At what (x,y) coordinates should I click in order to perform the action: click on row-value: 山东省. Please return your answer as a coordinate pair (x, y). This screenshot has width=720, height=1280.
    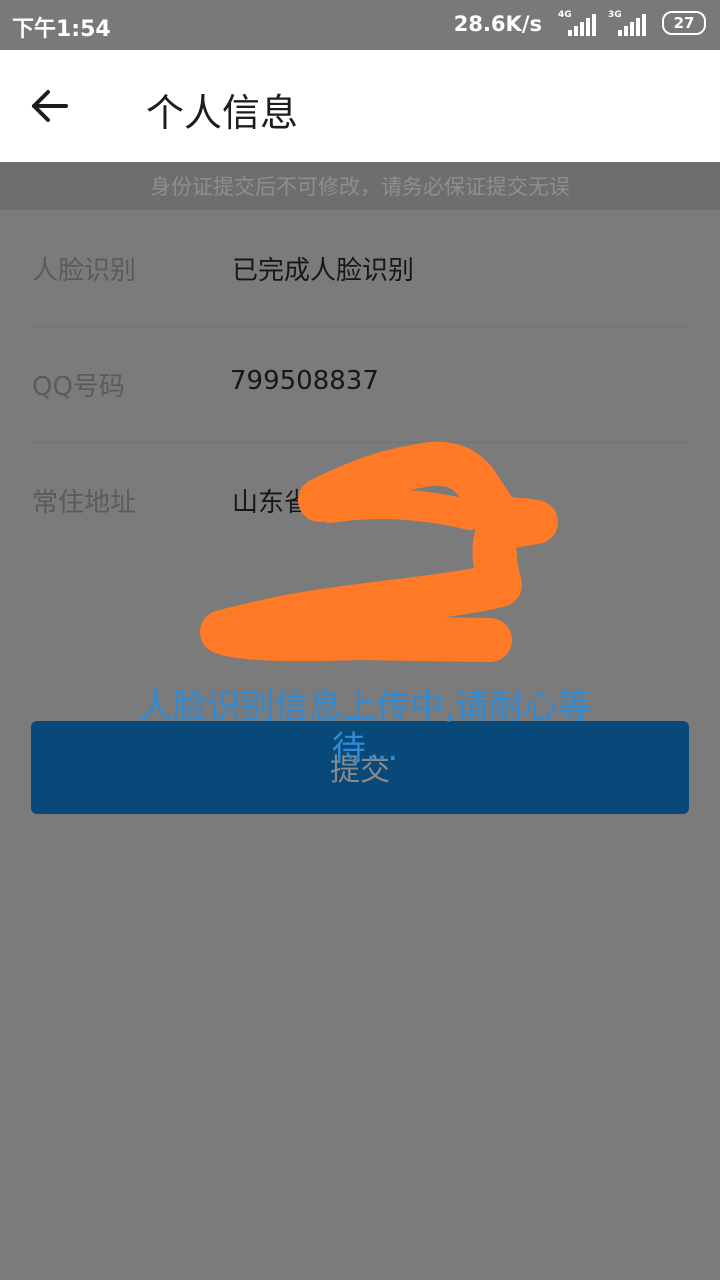
    Looking at the image, I should click on (271, 503).